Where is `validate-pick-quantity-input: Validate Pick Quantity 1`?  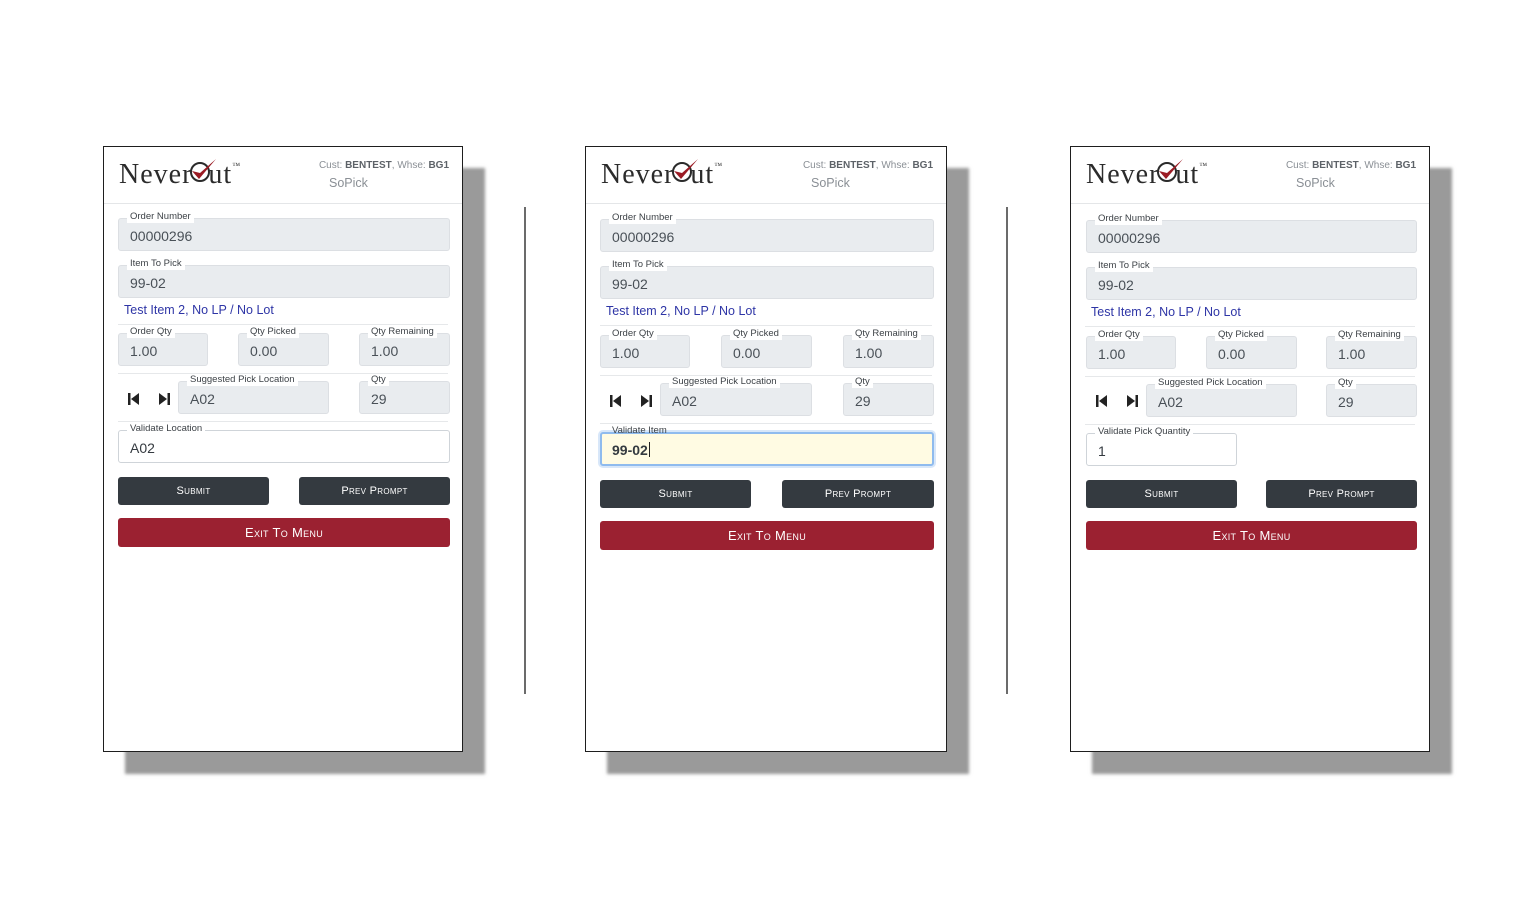
validate-pick-quantity-input: Validate Pick Quantity 1 is located at coordinates (1161, 446).